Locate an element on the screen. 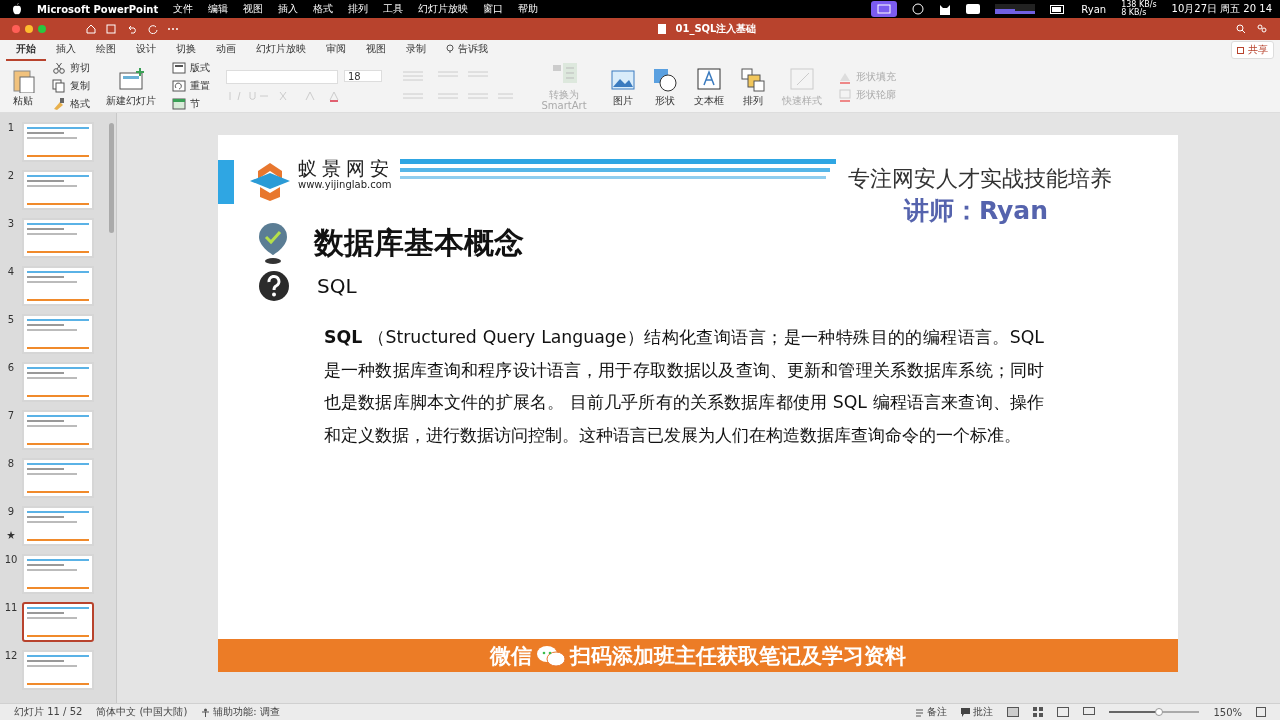 Image resolution: width=1280 pixels, height=720 pixels. menu-item: 文件 is located at coordinates (183, 9).